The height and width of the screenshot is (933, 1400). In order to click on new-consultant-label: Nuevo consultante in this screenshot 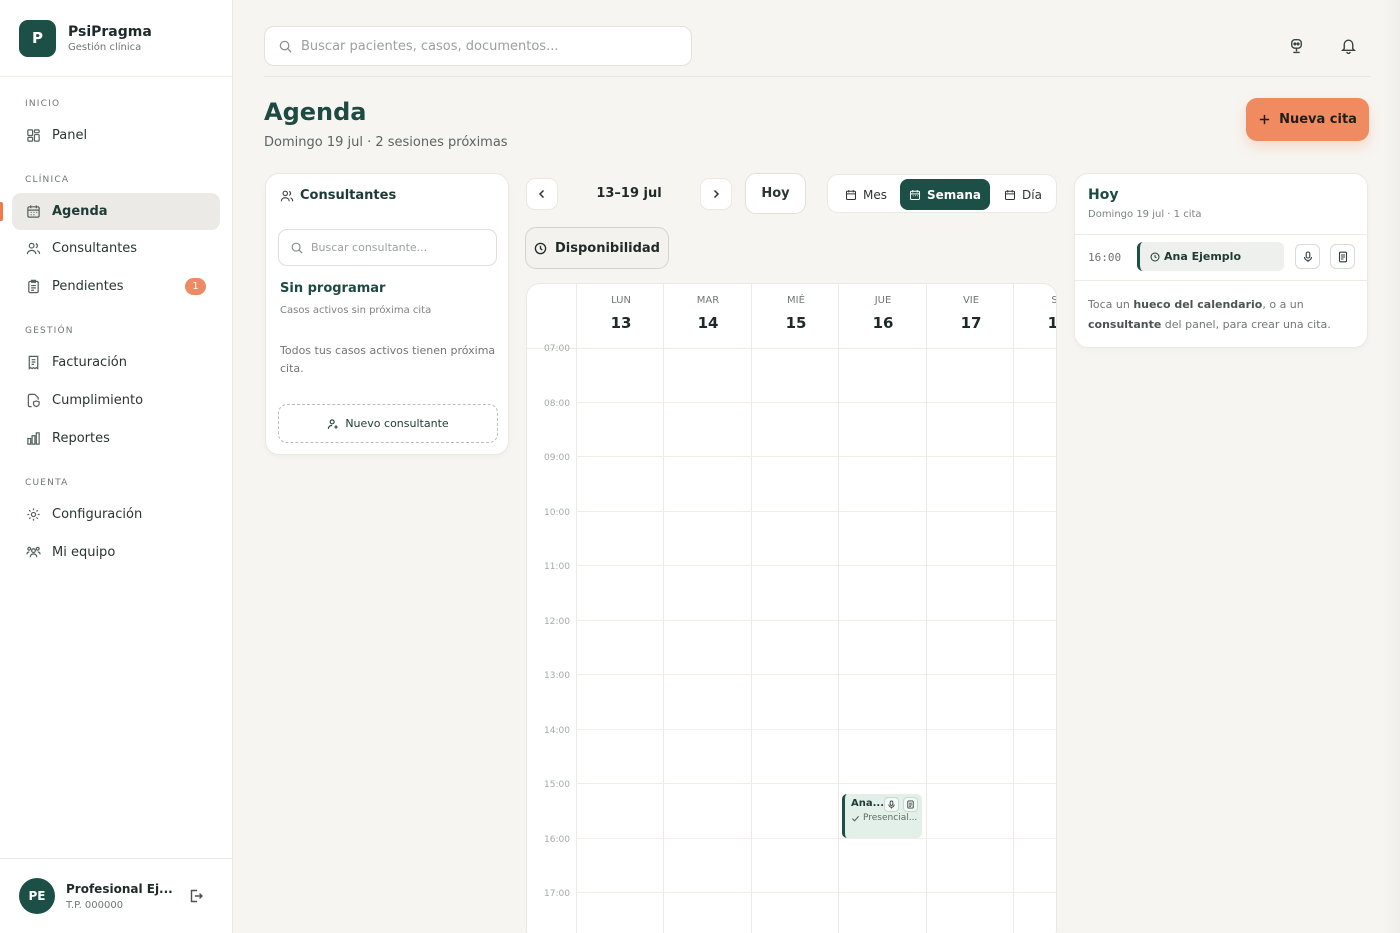, I will do `click(397, 423)`.